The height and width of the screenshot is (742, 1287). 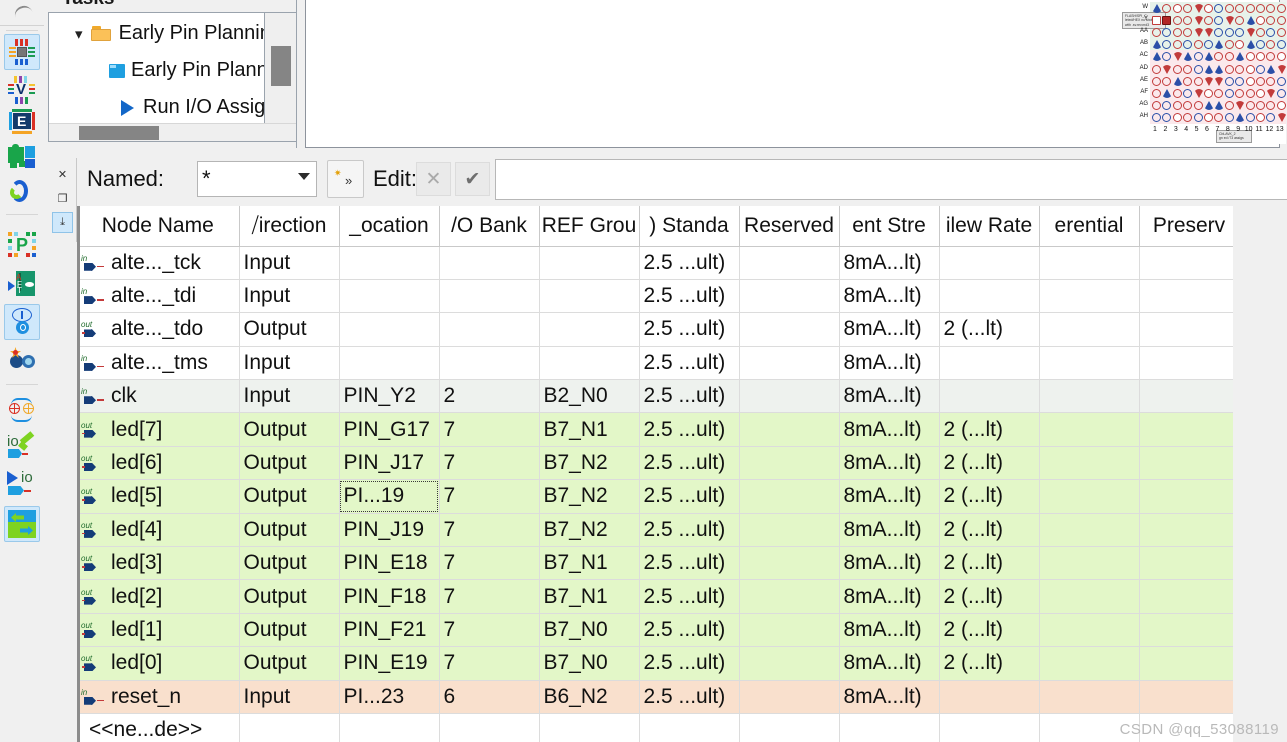 I want to click on rail-item-update-assignments, so click(x=22, y=410).